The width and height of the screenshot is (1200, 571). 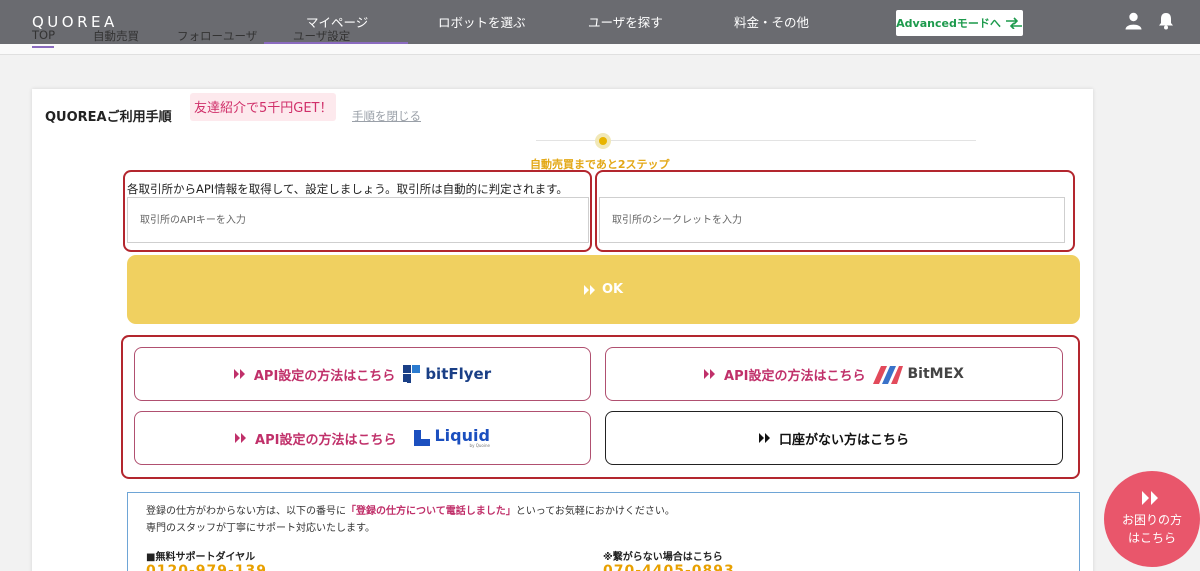 I want to click on bitmex-api-guide-button: API設定の方法はこちら BitMEX, so click(x=834, y=374).